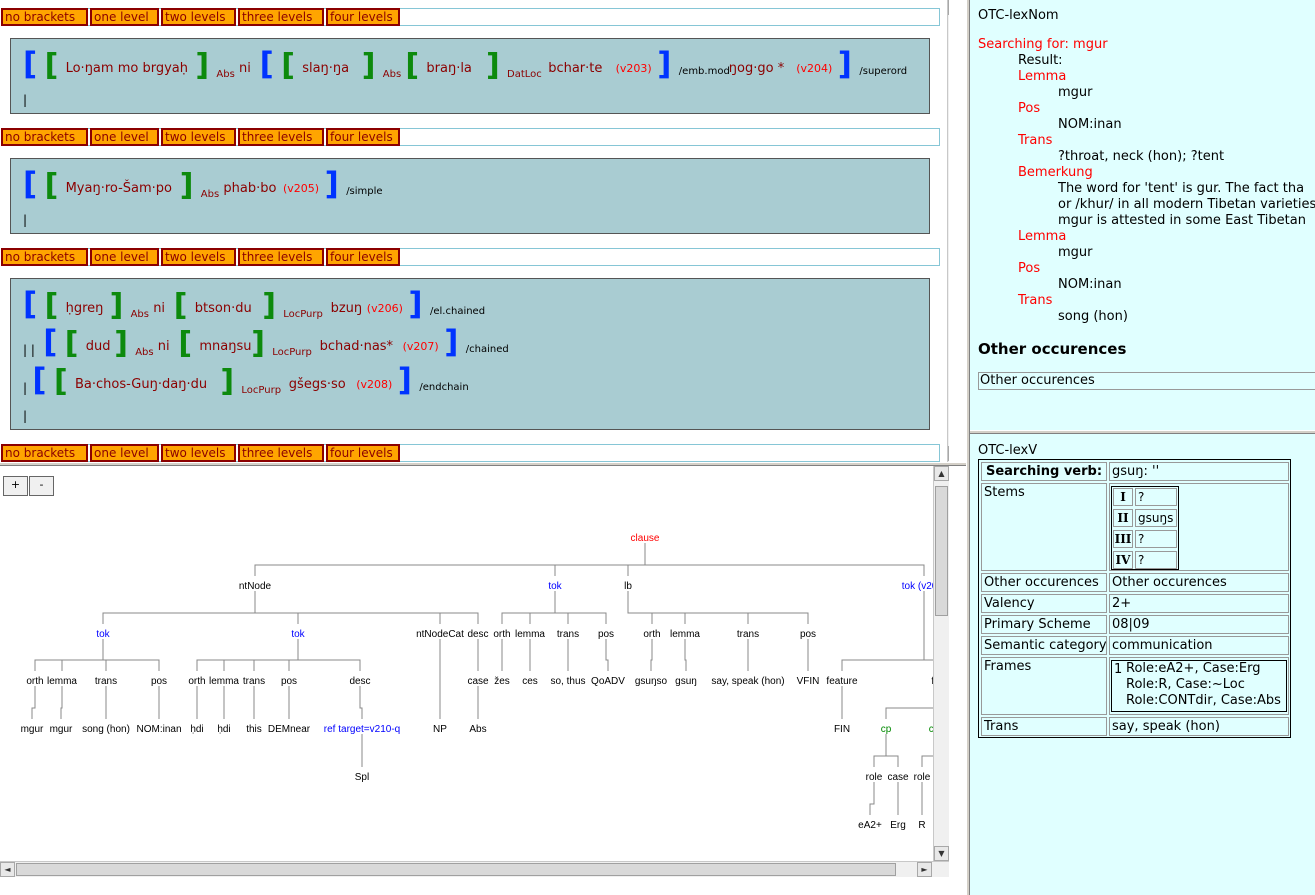  Describe the element at coordinates (254, 729) in the screenshot. I see `tree-node: this` at that location.